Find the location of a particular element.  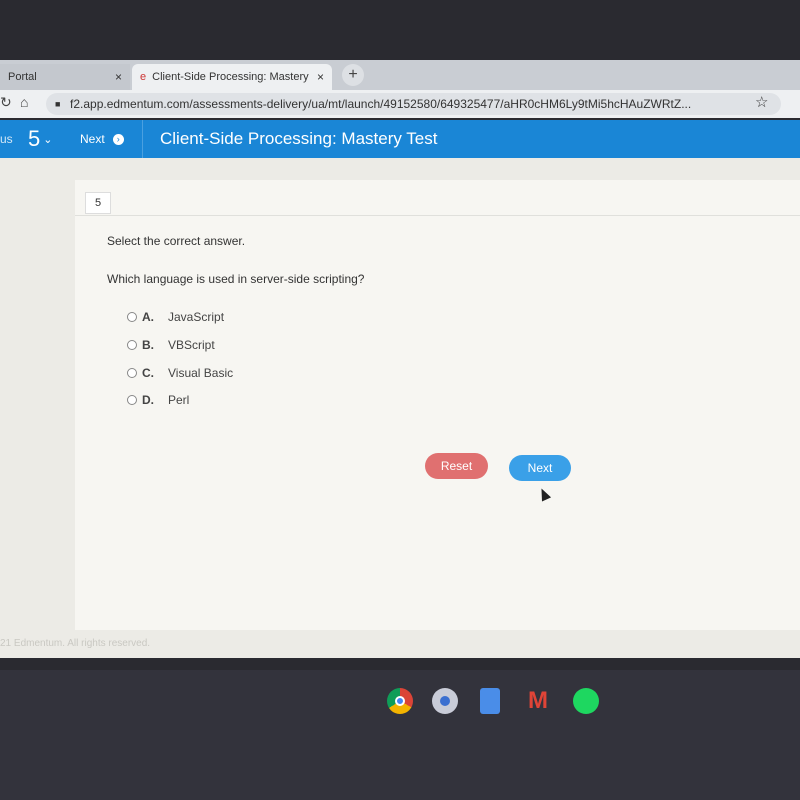

question-number: 5 is located at coordinates (98, 203).